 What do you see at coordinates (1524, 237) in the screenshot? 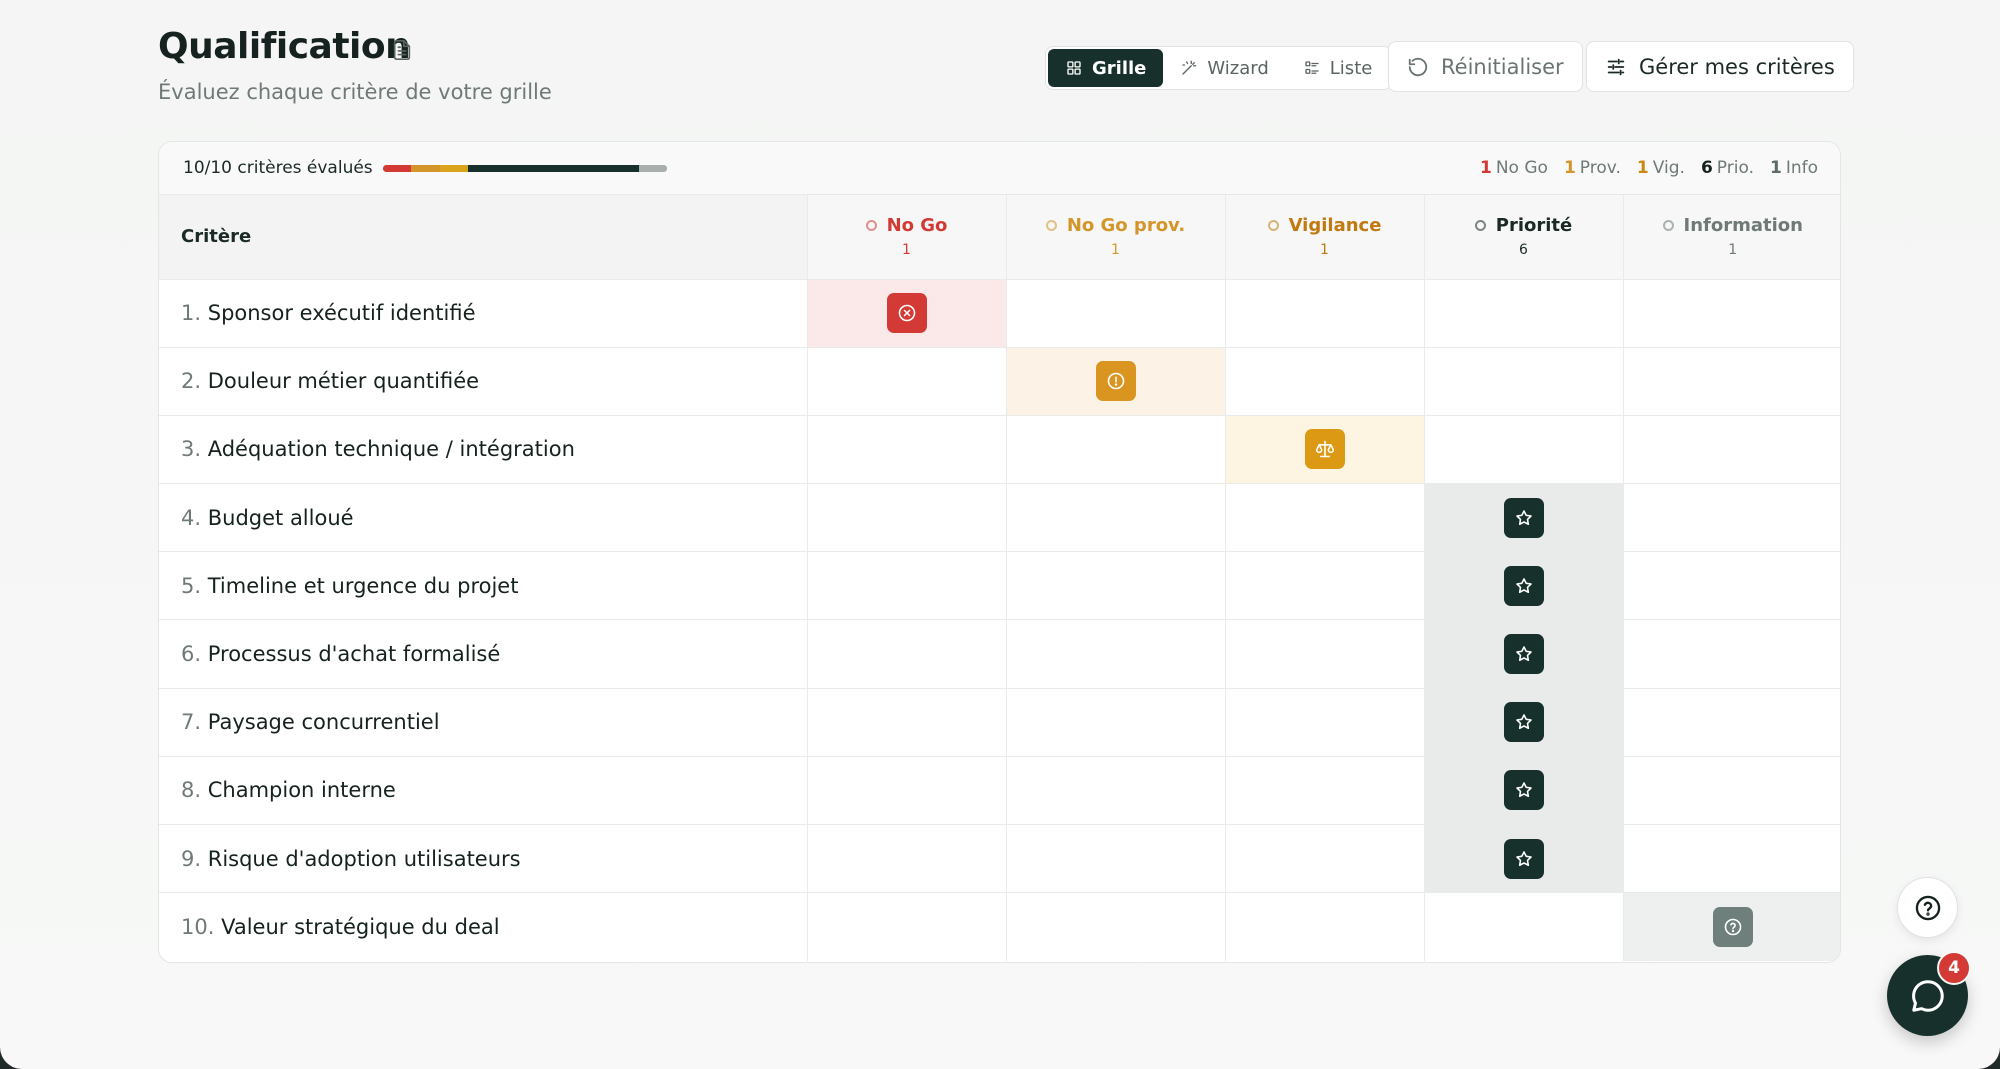
I see `column-header-priorit: Priorité 6` at bounding box center [1524, 237].